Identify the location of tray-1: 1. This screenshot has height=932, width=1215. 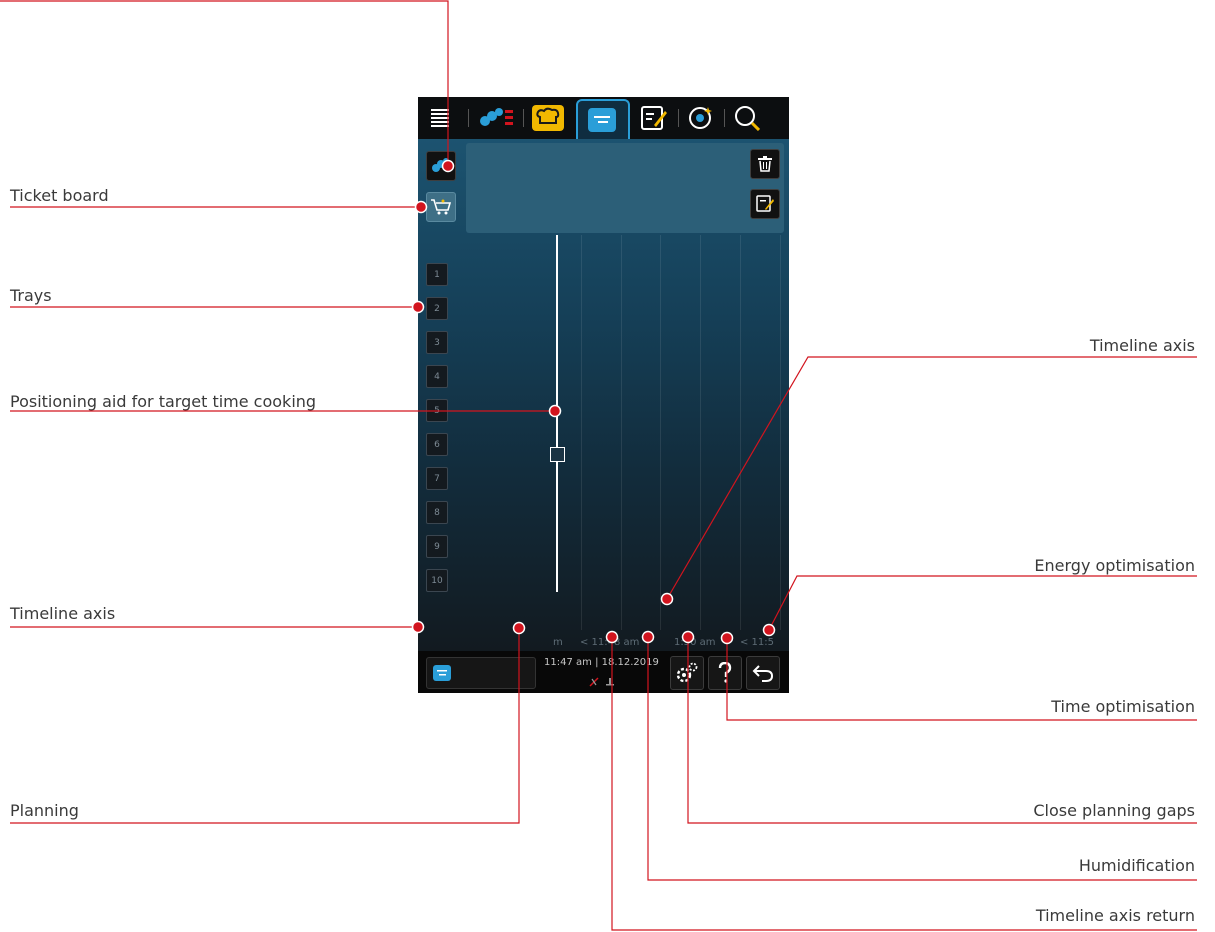
(437, 274).